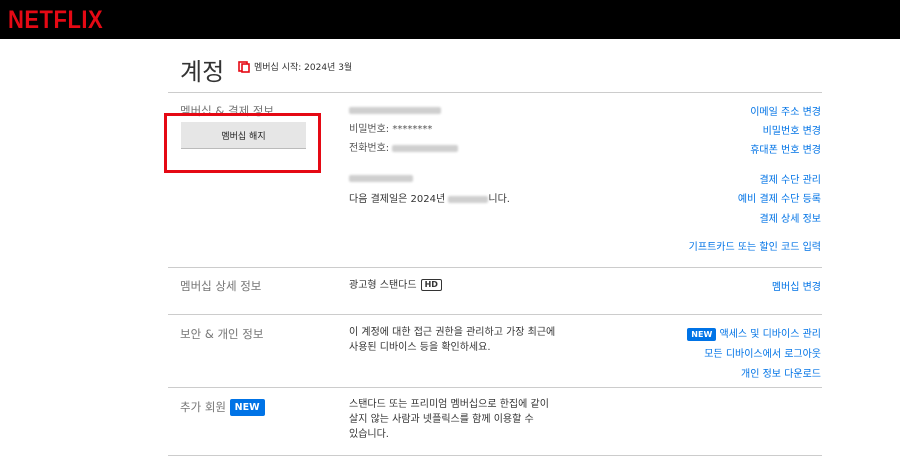  I want to click on security-privacy-label: 보안 & 개인 정보, so click(222, 334).